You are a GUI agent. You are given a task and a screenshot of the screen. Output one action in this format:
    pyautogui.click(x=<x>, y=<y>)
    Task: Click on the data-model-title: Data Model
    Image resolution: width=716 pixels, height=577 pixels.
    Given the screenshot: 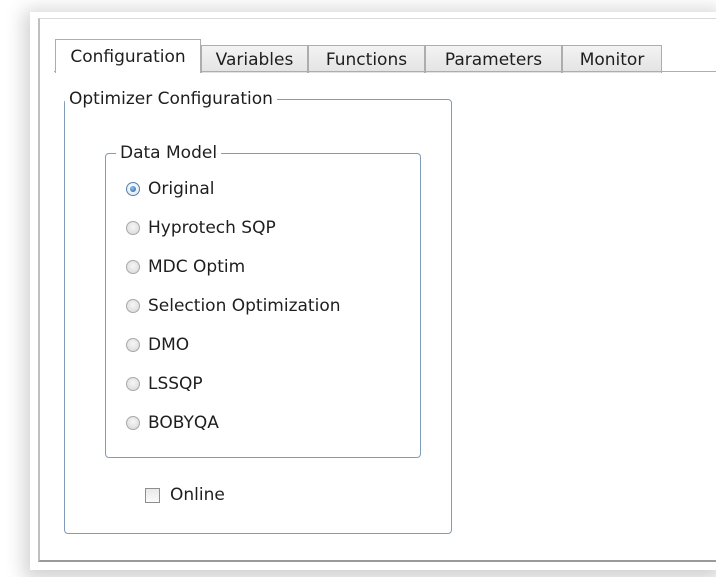 What is the action you would take?
    pyautogui.click(x=169, y=153)
    